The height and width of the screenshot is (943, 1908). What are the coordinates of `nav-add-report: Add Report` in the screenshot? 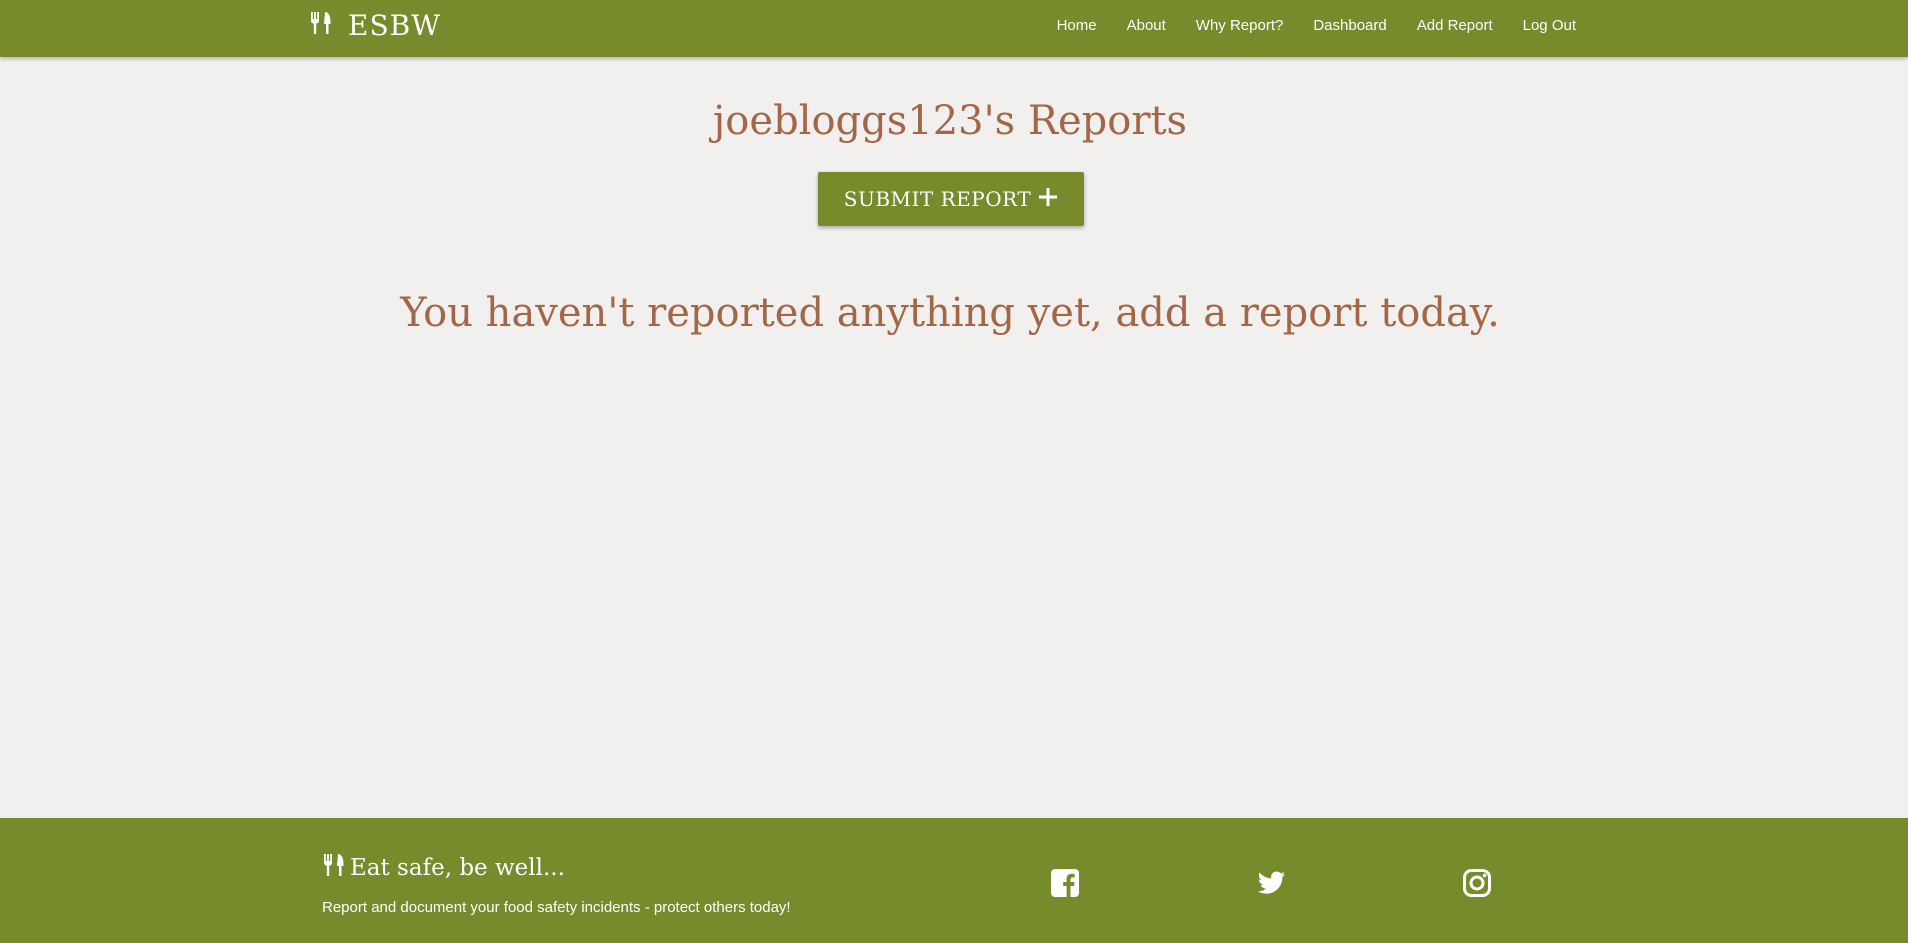 It's located at (1455, 25).